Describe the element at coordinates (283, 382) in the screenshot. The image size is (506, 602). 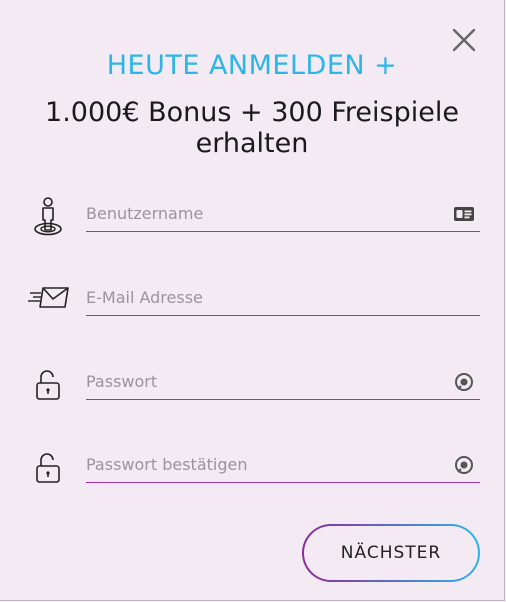
I see `password-input` at that location.